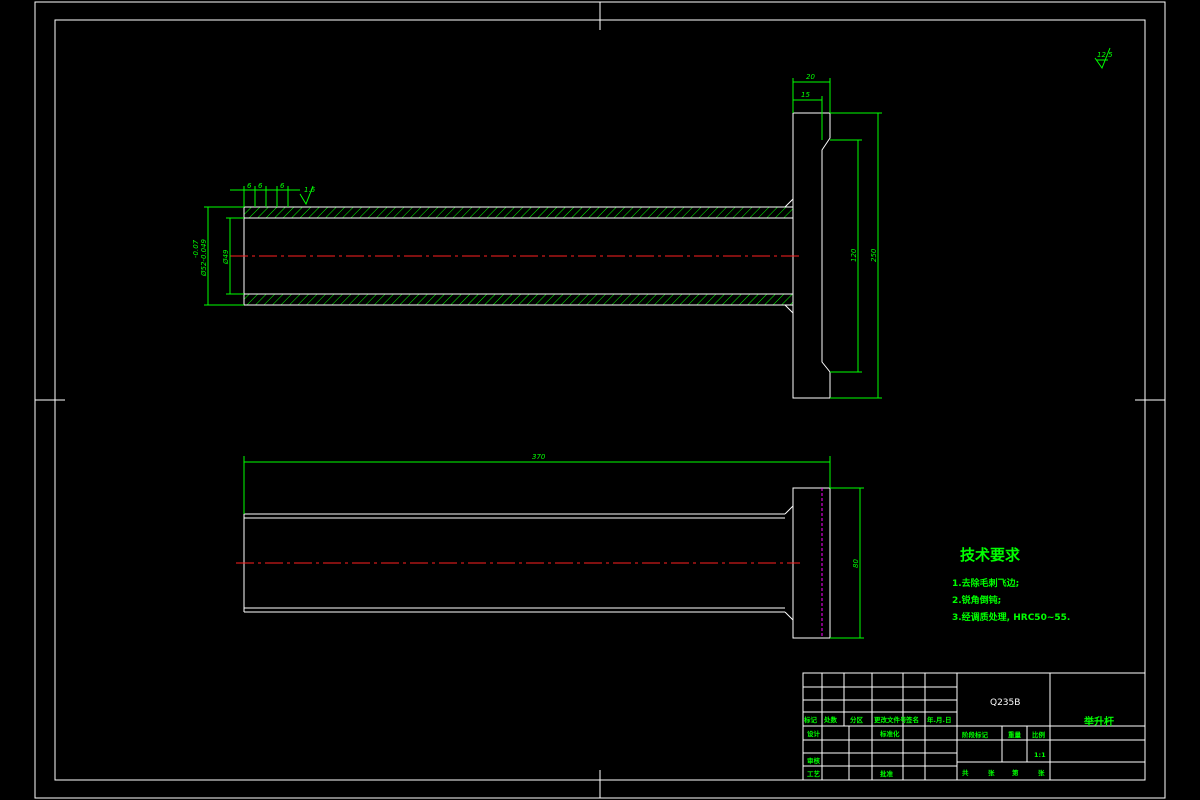 This screenshot has width=1200, height=800. What do you see at coordinates (696, 510) in the screenshot?
I see `top-view-dimension-texts: 370 80` at bounding box center [696, 510].